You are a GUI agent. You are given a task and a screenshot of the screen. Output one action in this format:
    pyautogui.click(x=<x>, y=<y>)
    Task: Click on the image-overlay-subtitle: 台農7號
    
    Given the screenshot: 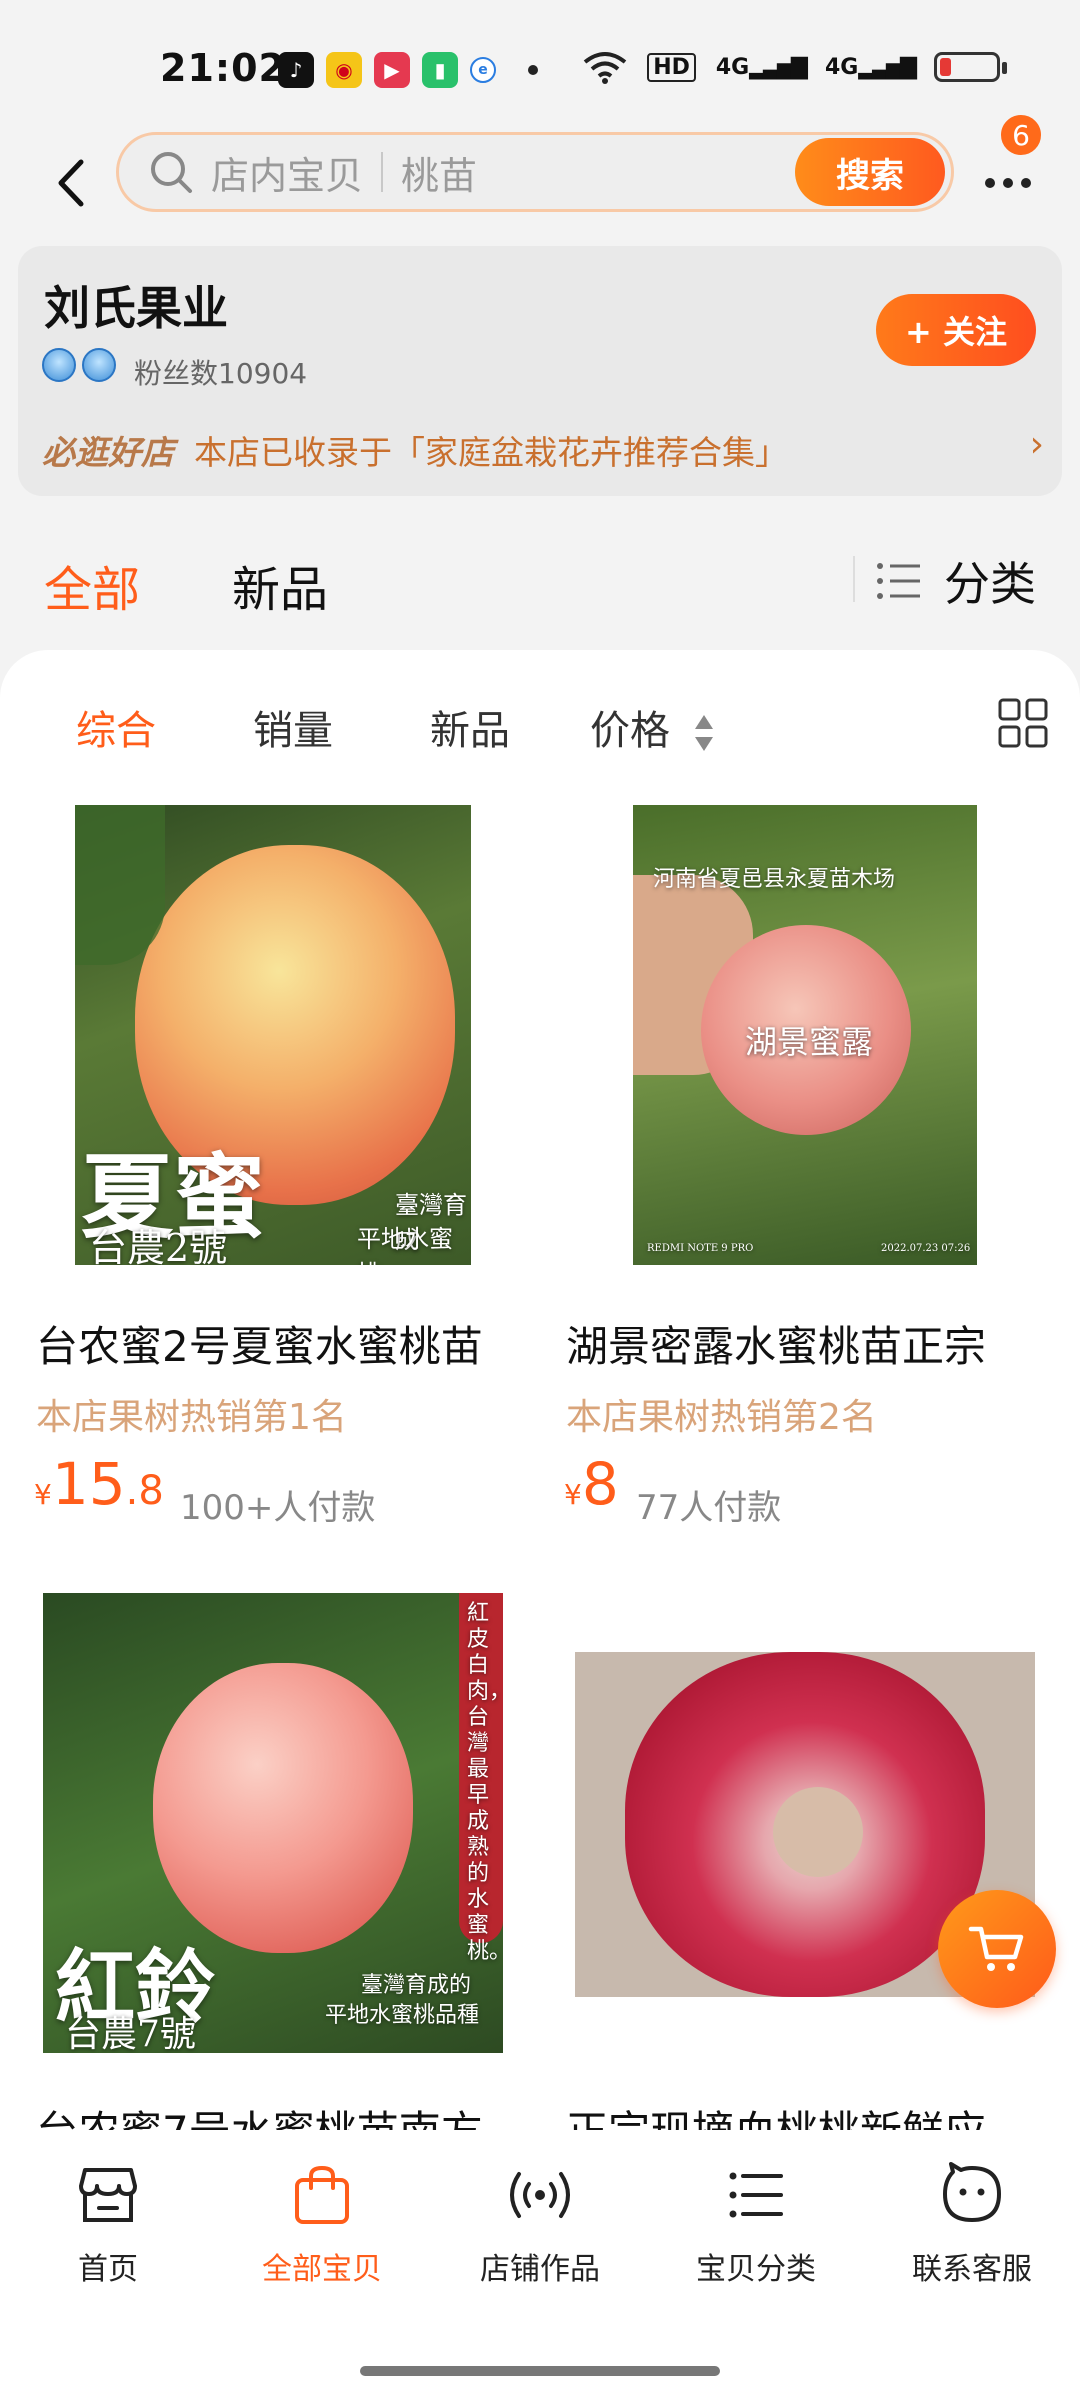 What is the action you would take?
    pyautogui.click(x=130, y=2033)
    